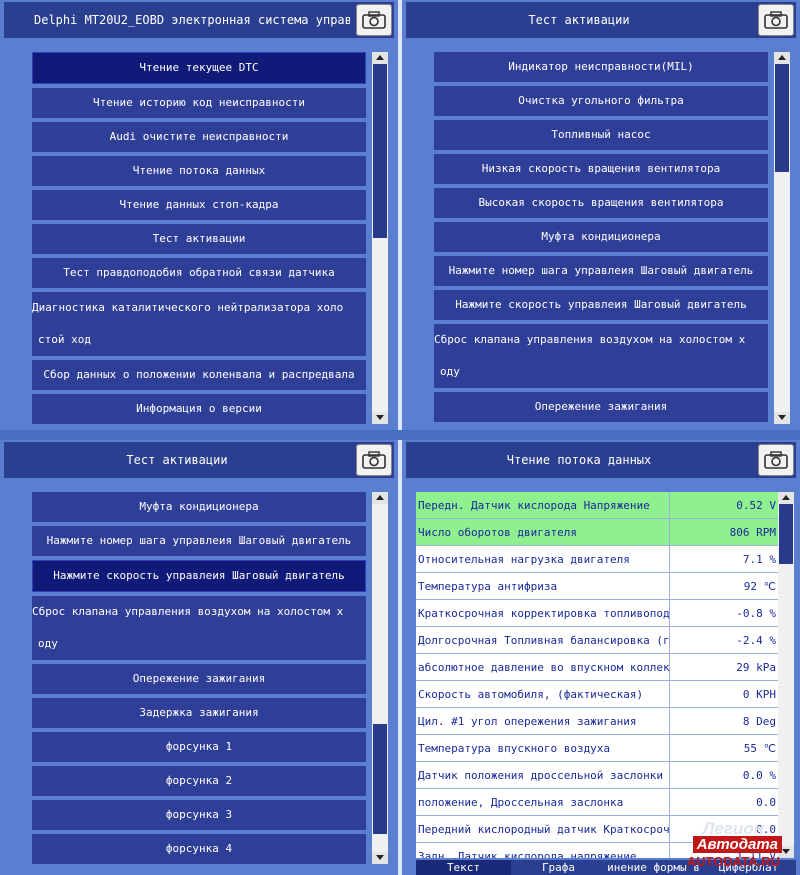  Describe the element at coordinates (199, 849) in the screenshot. I see `activation-item-injector-4: форсунка 4` at that location.